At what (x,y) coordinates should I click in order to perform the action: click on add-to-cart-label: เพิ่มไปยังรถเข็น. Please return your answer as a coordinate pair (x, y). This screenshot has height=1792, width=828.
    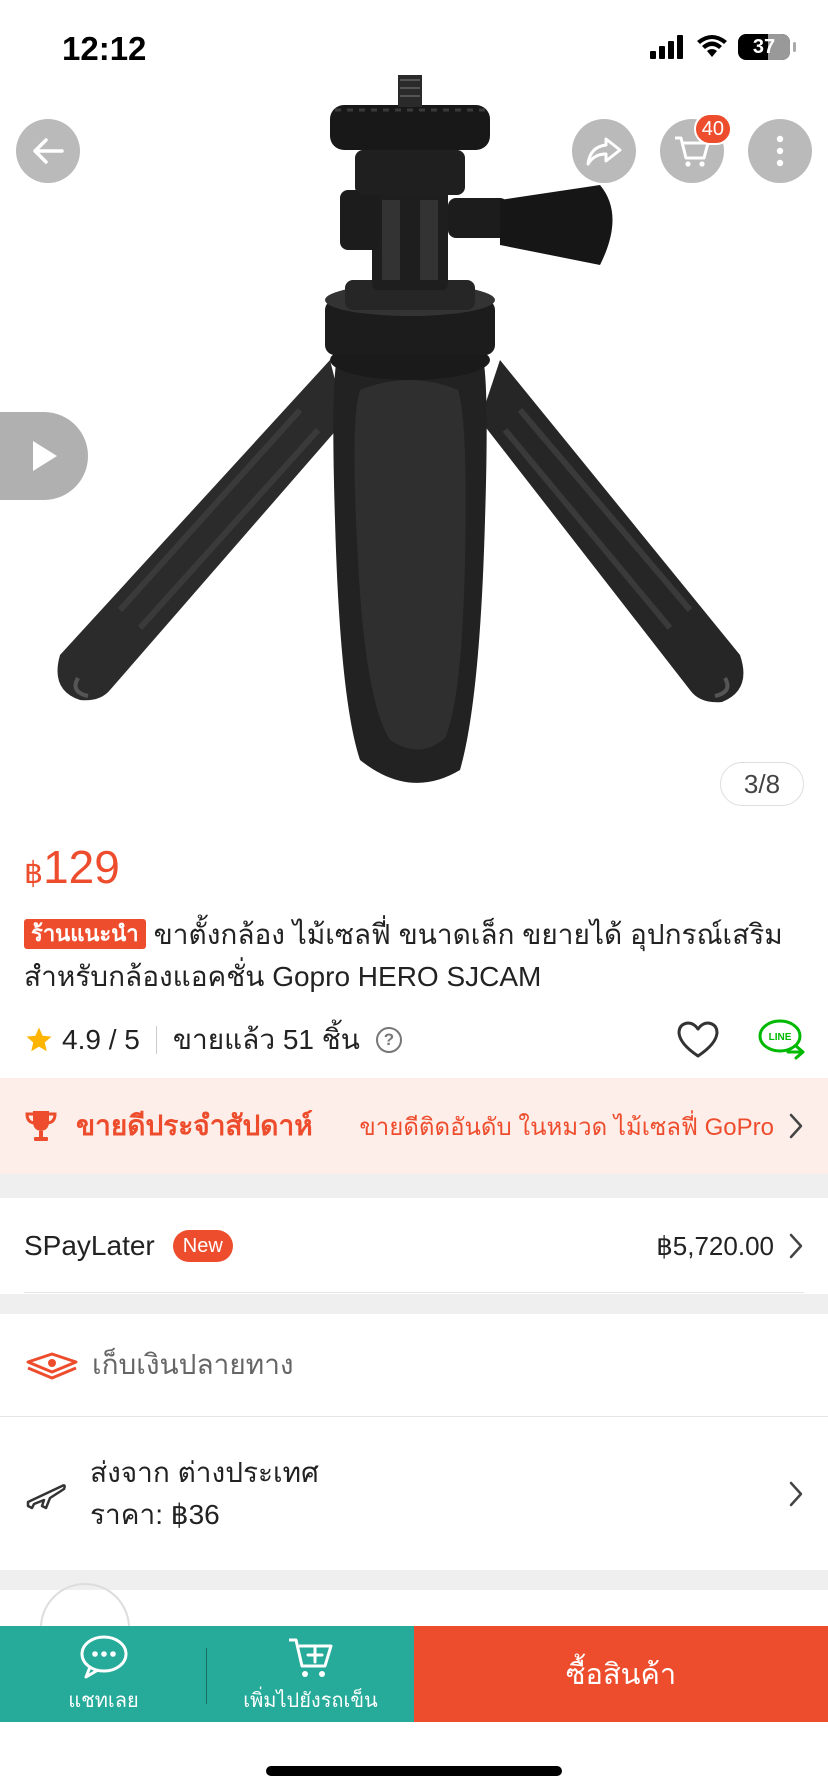
    Looking at the image, I should click on (310, 1701).